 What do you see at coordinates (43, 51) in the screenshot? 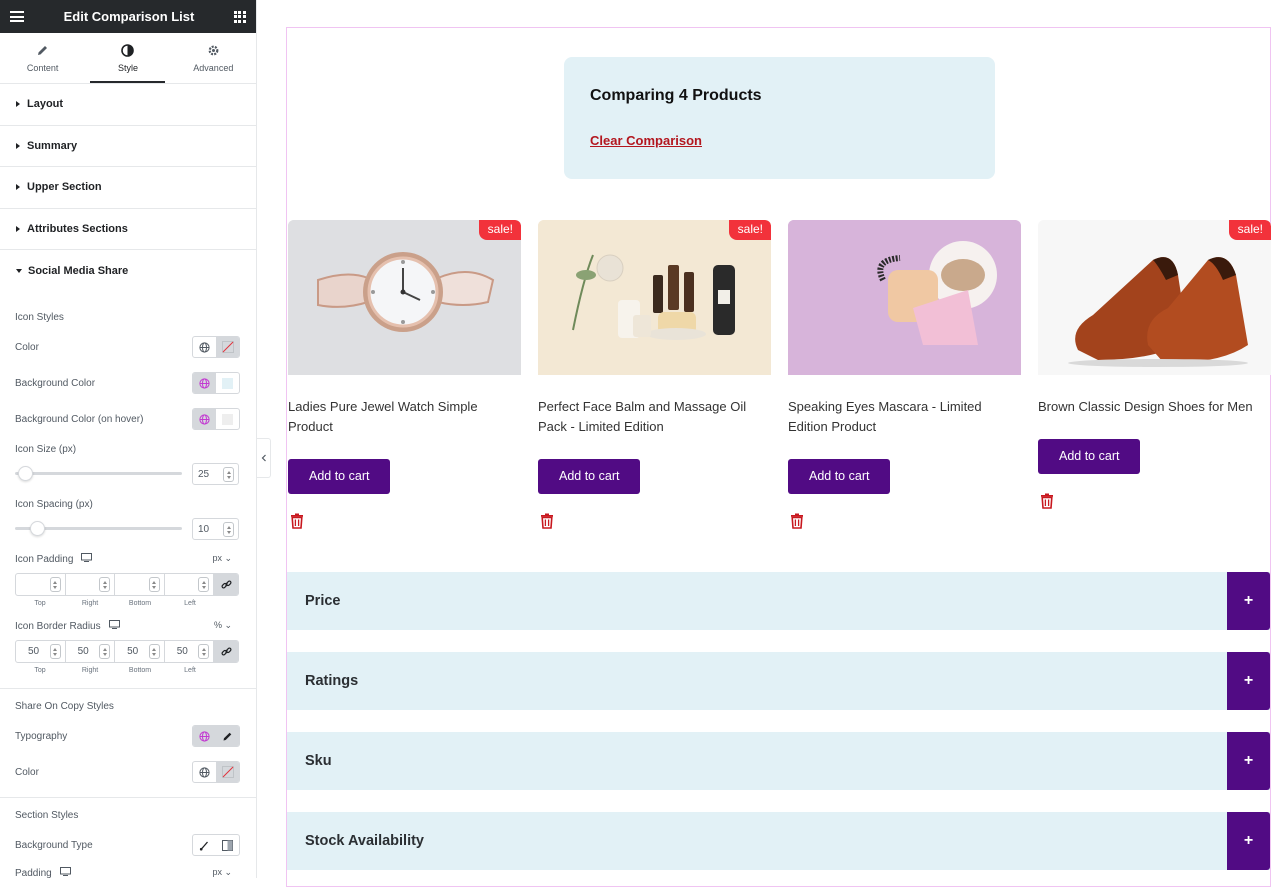
I see `pencil-icon` at bounding box center [43, 51].